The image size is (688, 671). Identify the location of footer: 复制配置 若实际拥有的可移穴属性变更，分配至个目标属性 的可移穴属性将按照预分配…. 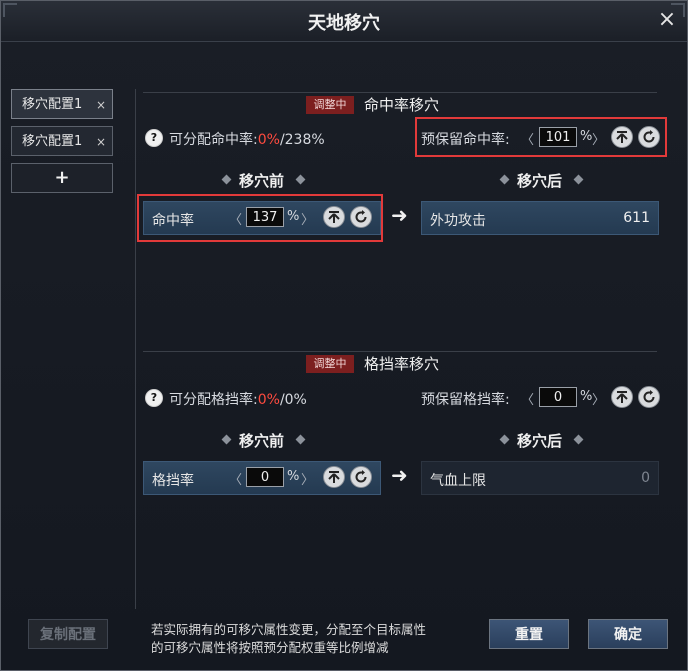
(344, 641).